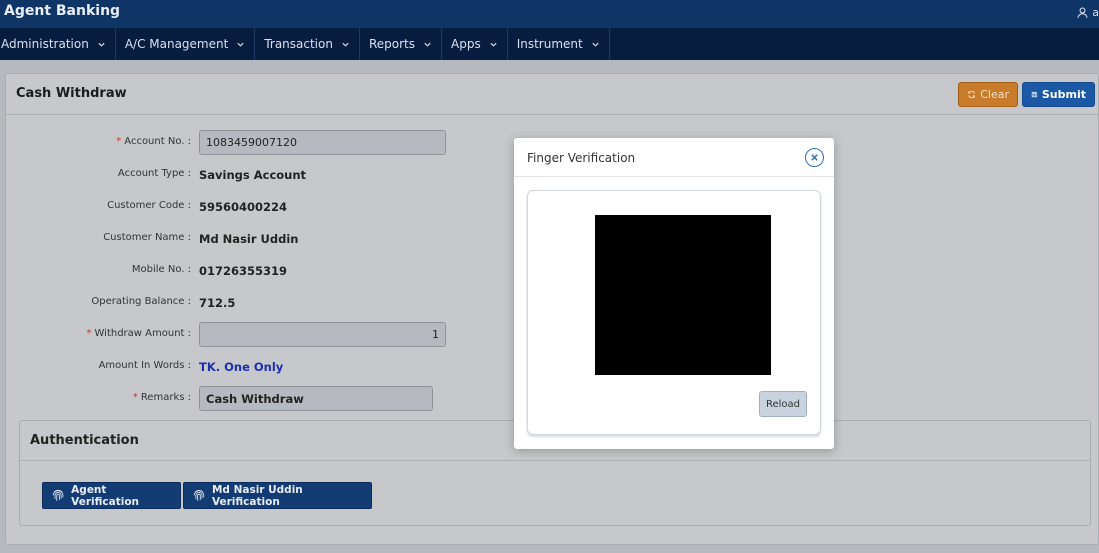 The width and height of the screenshot is (1099, 553). What do you see at coordinates (98, 397) in the screenshot?
I see `remarks-label: * Remarks :` at bounding box center [98, 397].